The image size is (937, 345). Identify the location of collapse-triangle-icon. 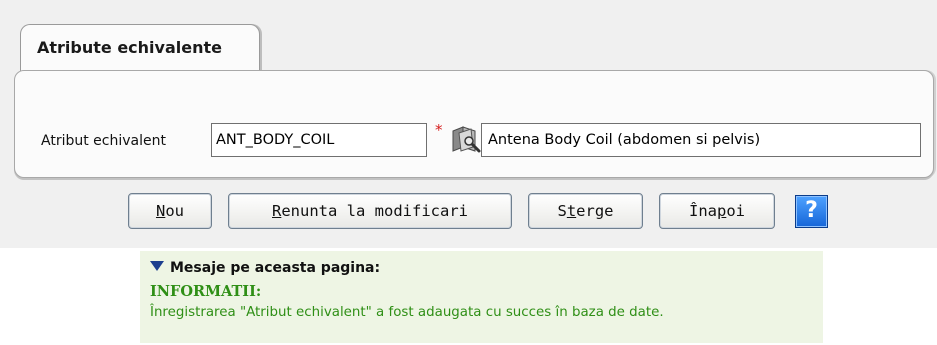
(157, 266).